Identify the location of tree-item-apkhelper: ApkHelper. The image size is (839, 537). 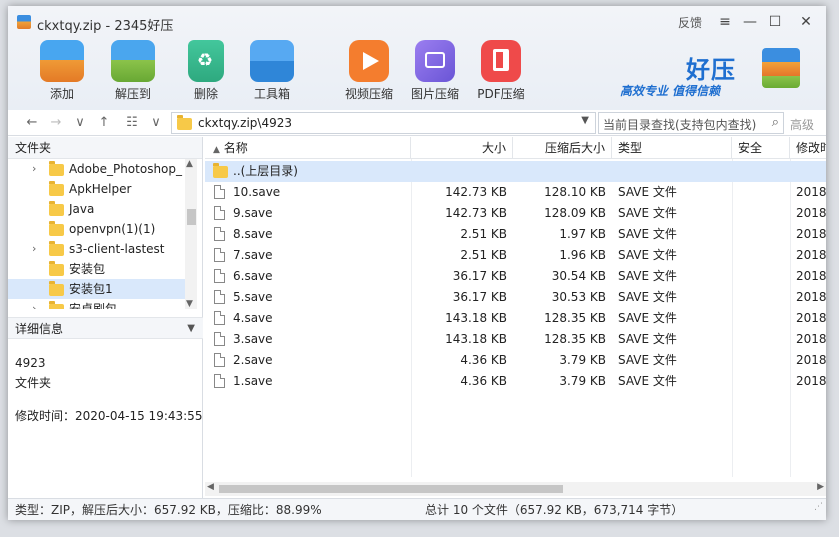
(97, 189).